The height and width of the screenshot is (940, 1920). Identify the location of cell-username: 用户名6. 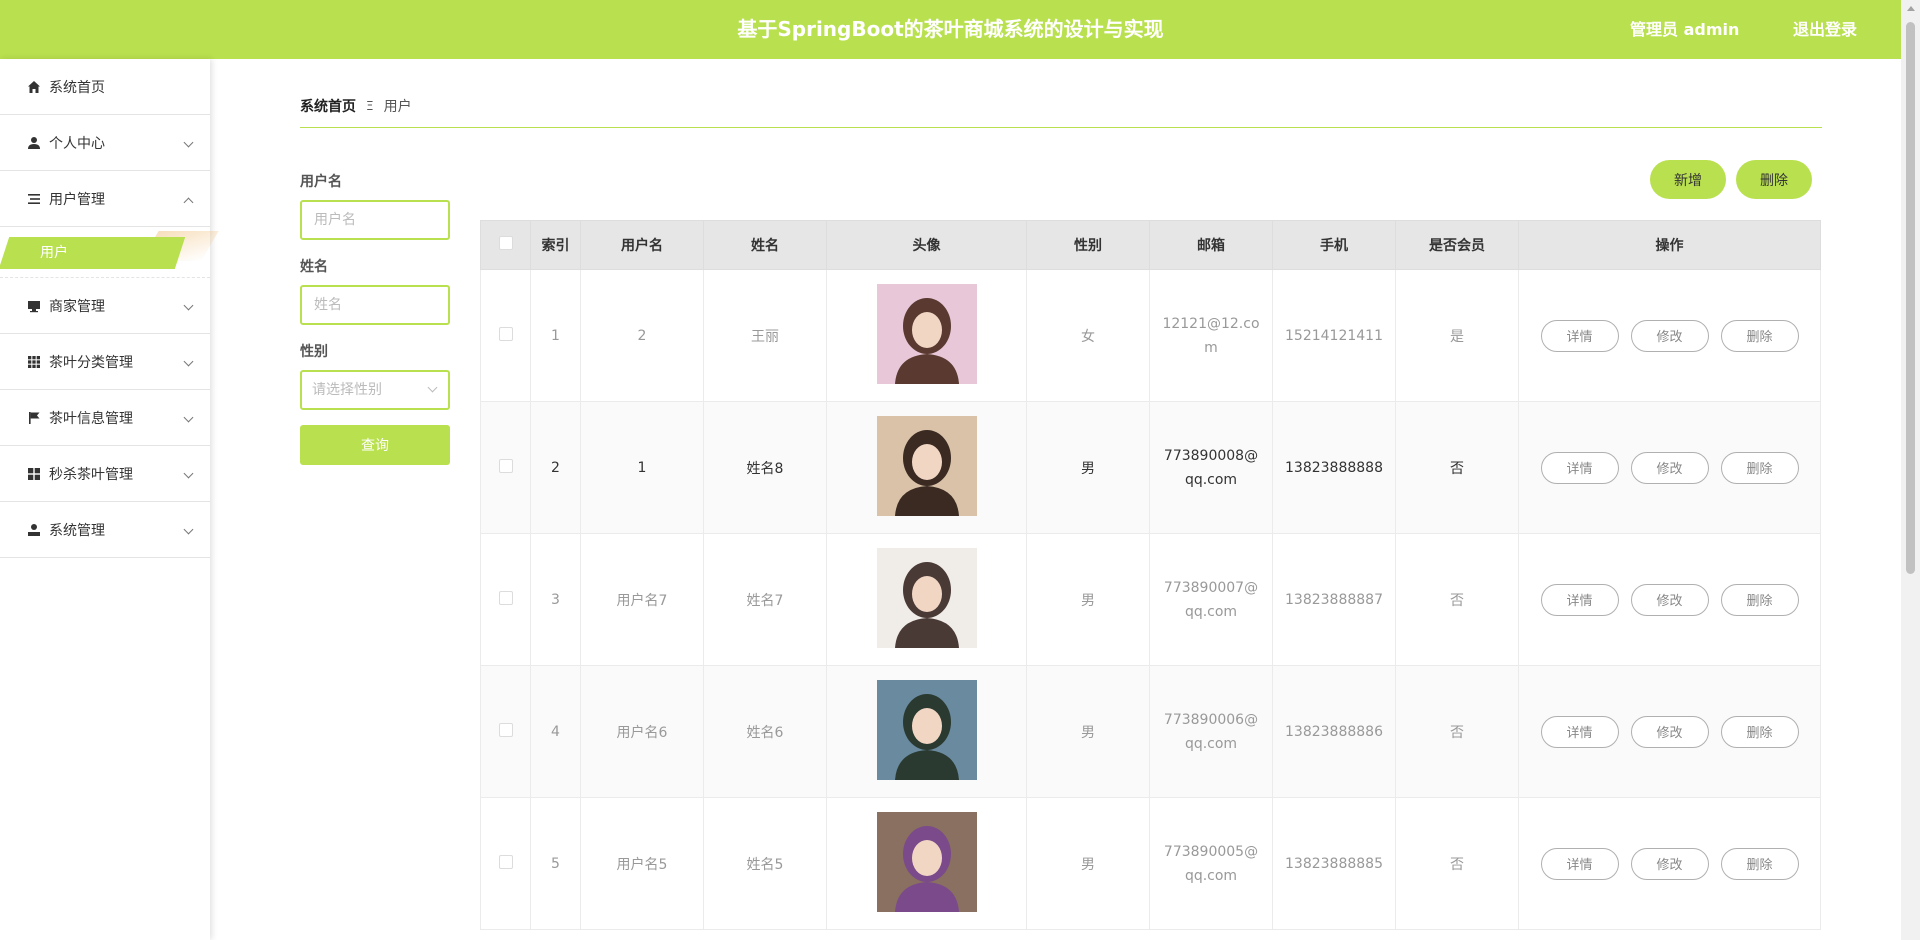
(642, 731).